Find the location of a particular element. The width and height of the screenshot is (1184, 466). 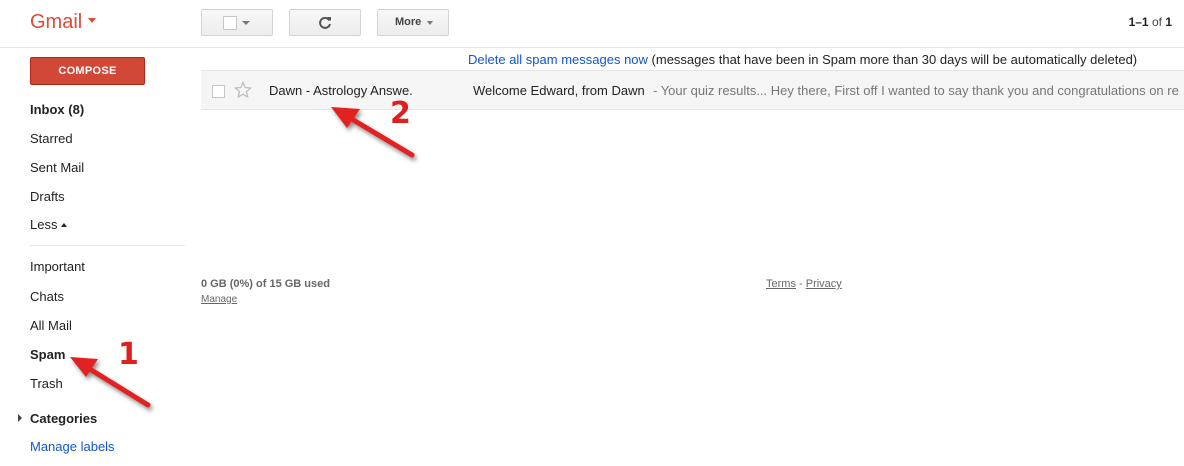

annotation-number-2: 2 is located at coordinates (400, 113).